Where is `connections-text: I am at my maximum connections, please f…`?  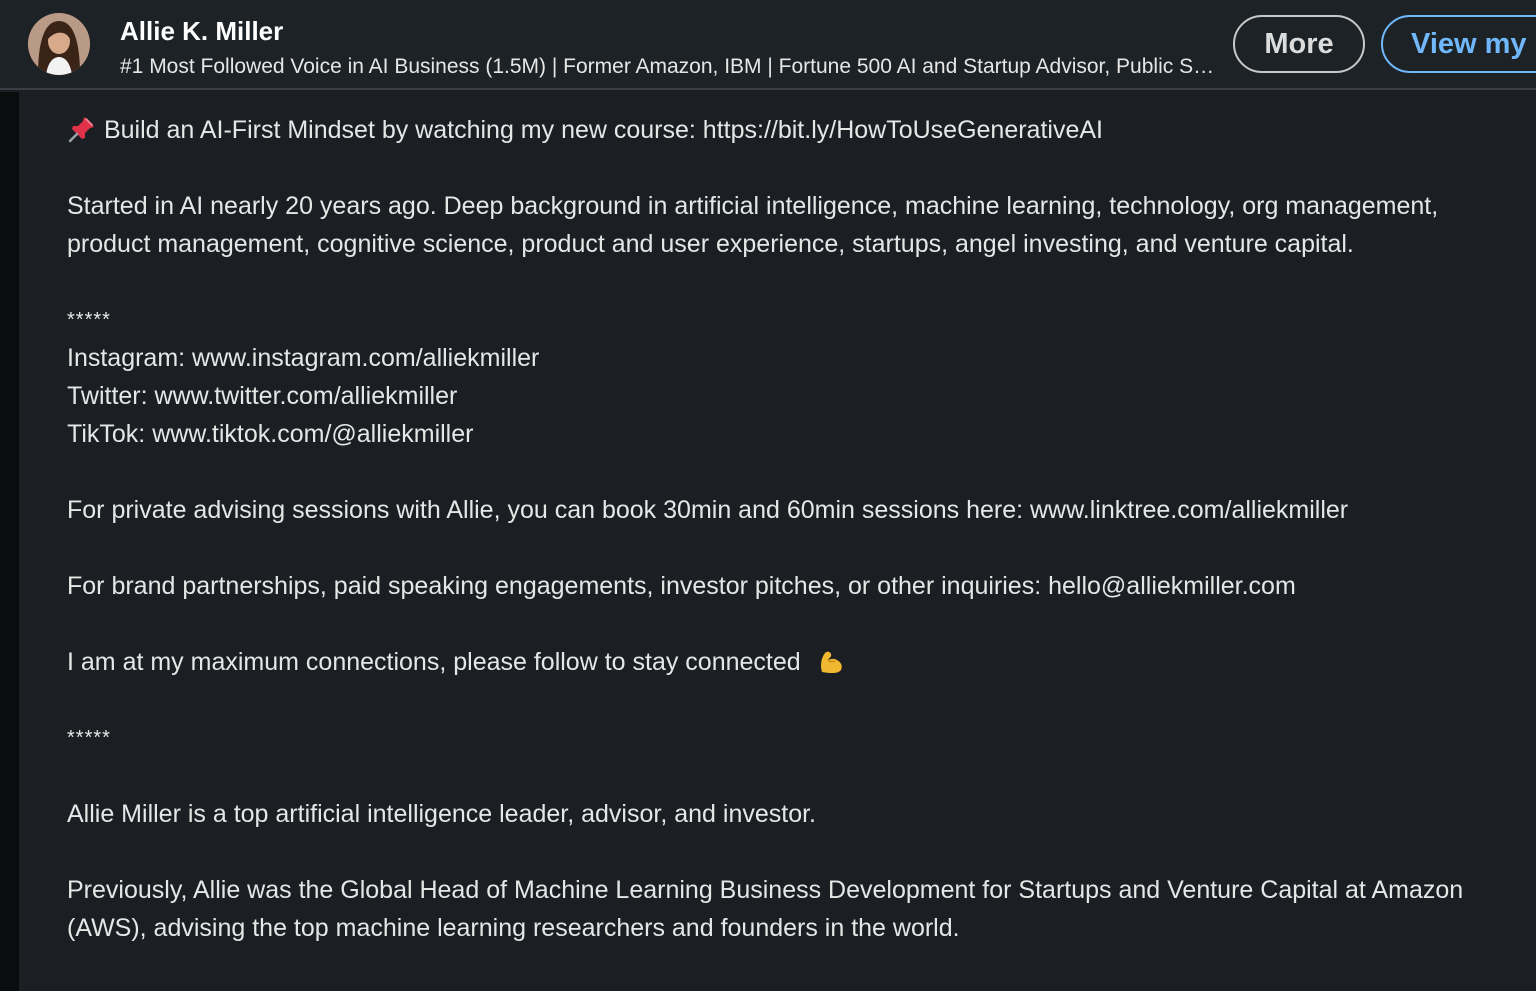 connections-text: I am at my maximum connections, please f… is located at coordinates (434, 662).